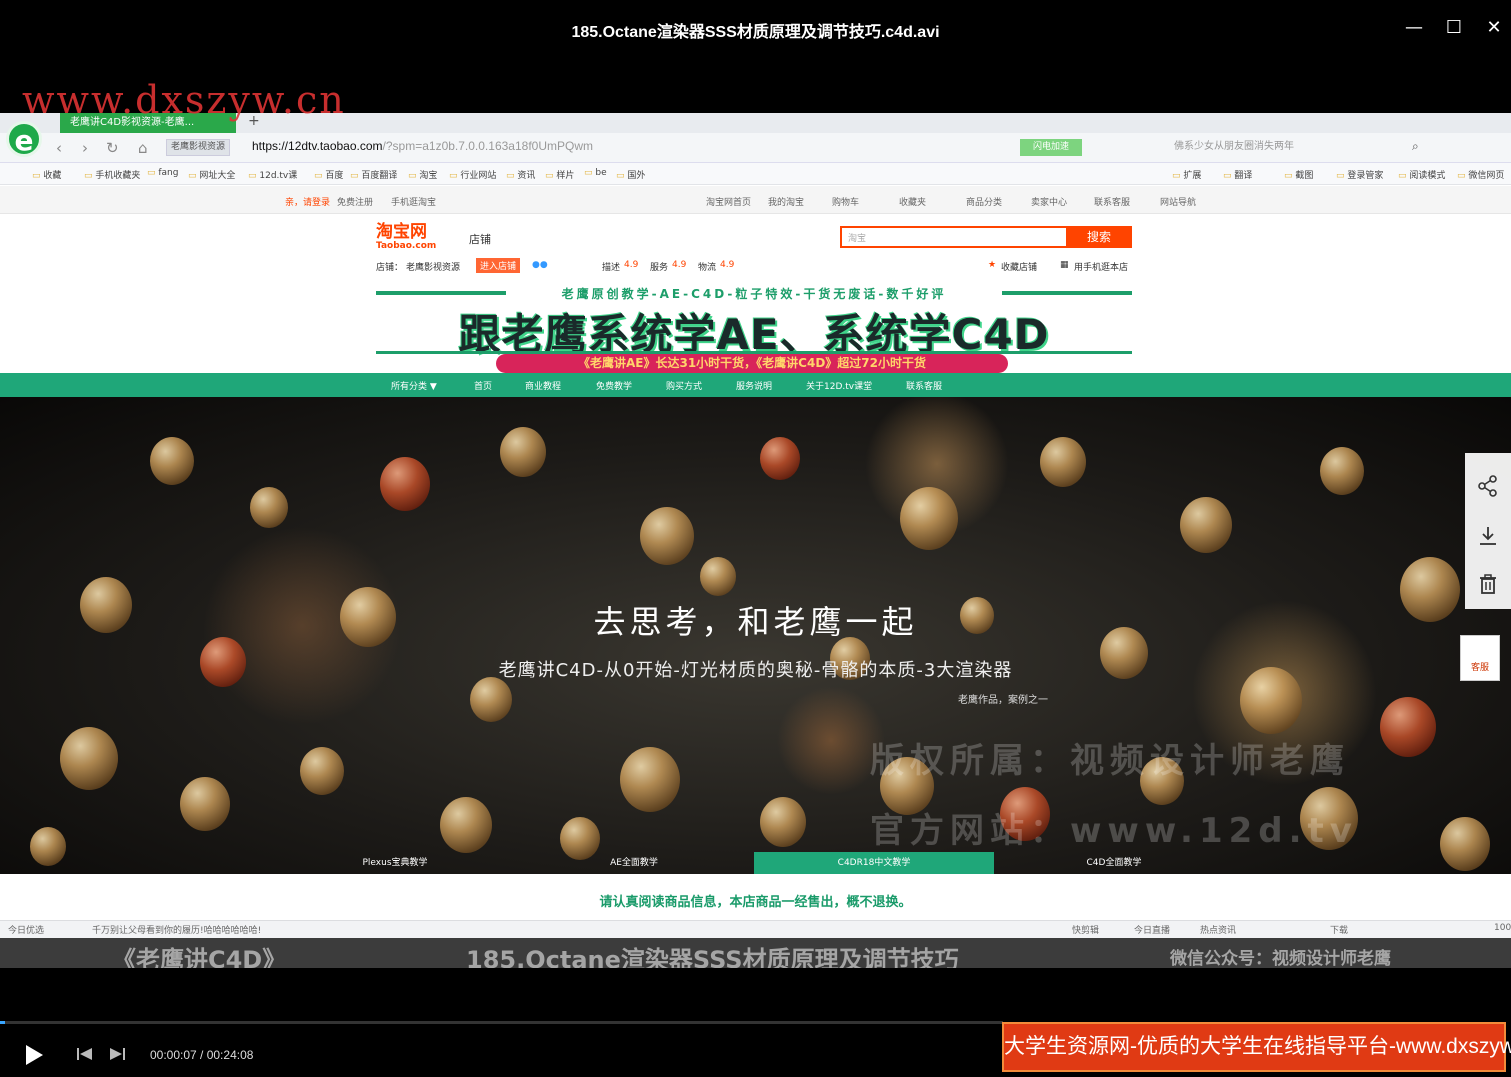  What do you see at coordinates (1488, 491) in the screenshot?
I see `share-icon` at bounding box center [1488, 491].